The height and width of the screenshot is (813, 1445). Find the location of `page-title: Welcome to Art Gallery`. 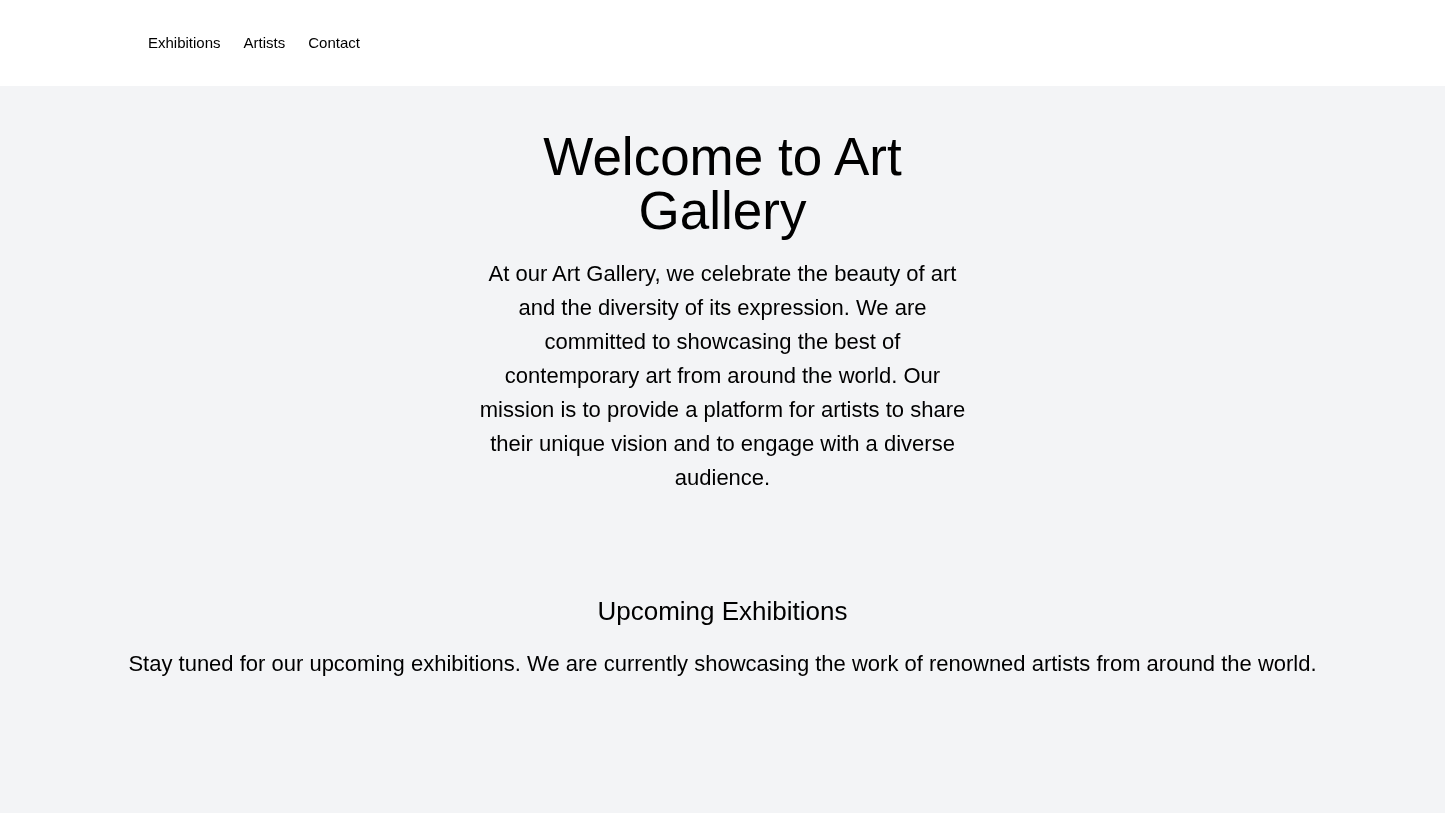

page-title: Welcome to Art Gallery is located at coordinates (722, 184).